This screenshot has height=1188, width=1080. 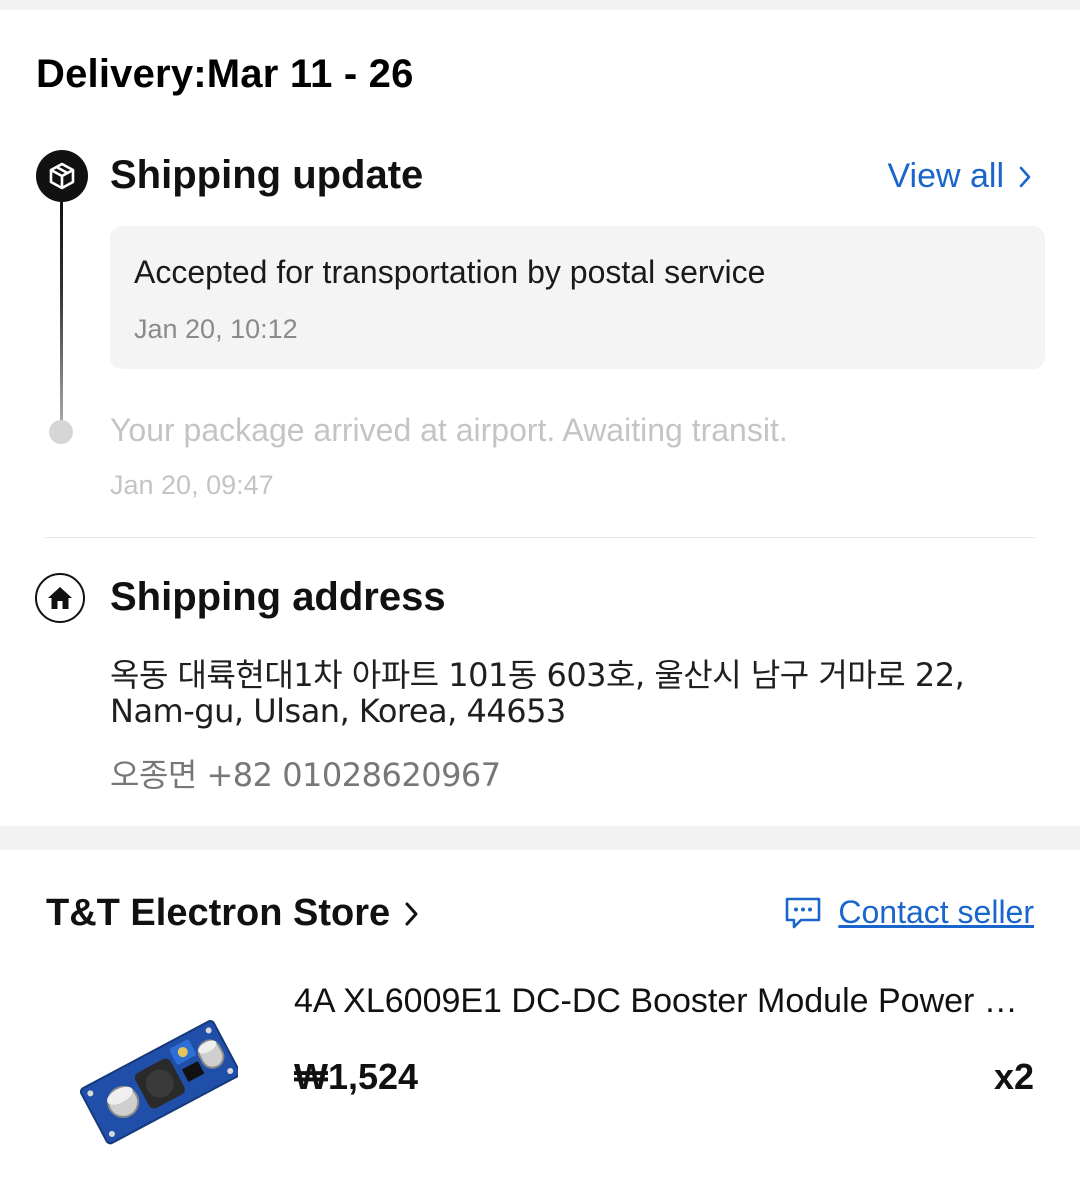 I want to click on view-all-link: View all, so click(x=959, y=176).